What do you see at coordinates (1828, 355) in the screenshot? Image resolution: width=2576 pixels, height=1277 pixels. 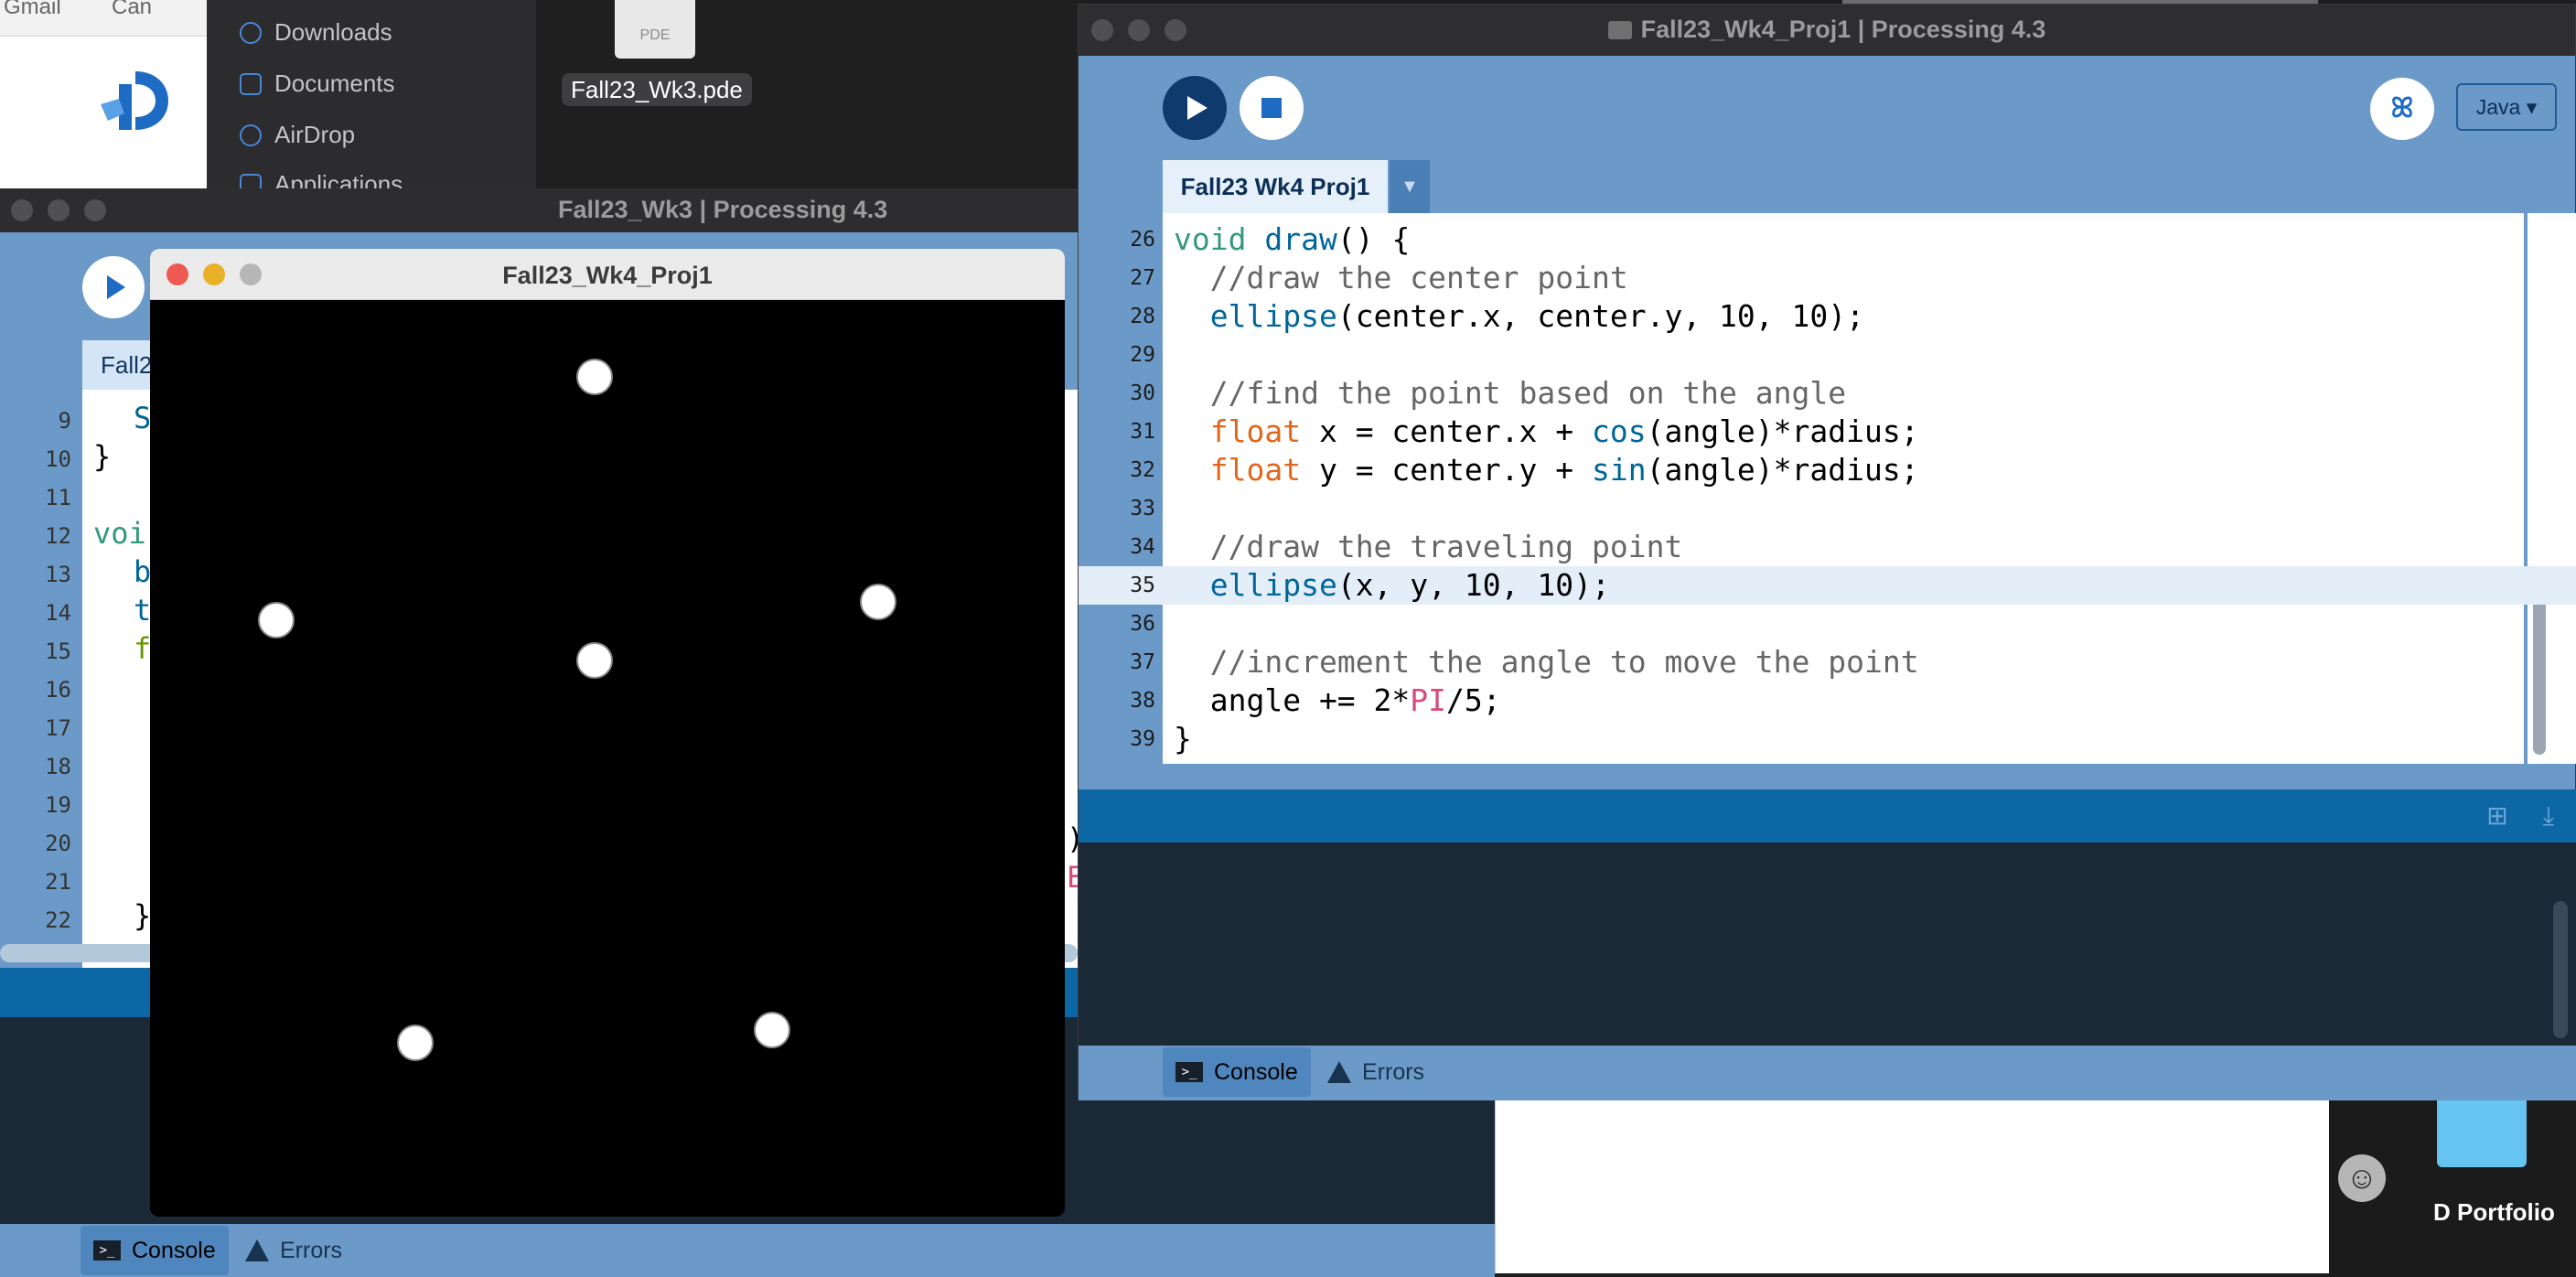 I see `code-line: 29` at bounding box center [1828, 355].